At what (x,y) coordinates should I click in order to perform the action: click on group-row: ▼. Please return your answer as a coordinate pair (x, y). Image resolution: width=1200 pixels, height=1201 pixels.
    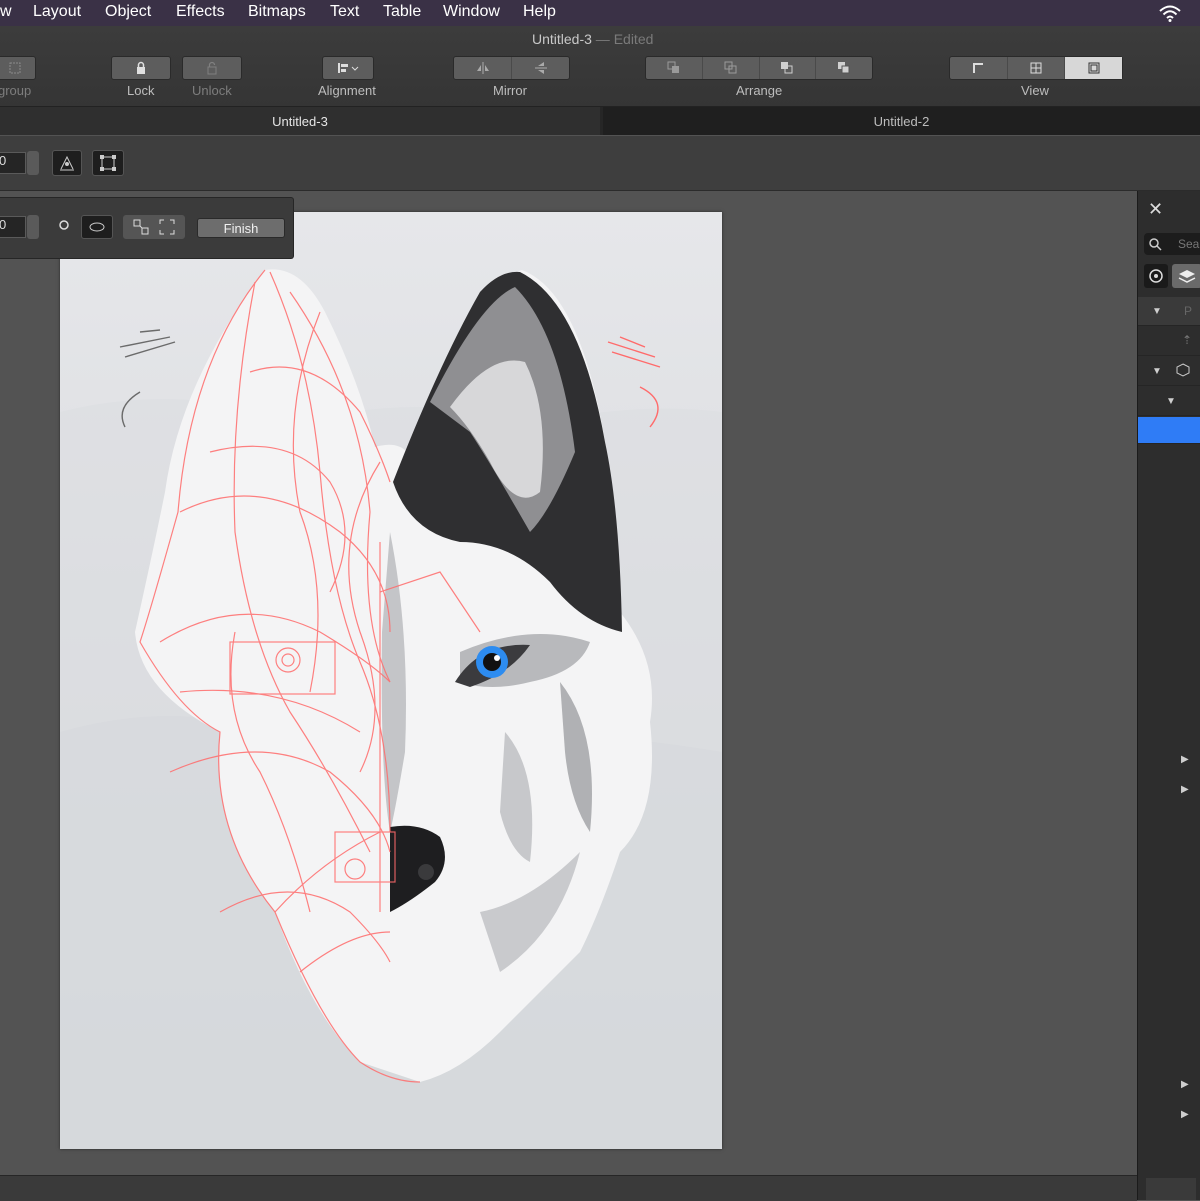
    Looking at the image, I should click on (1169, 401).